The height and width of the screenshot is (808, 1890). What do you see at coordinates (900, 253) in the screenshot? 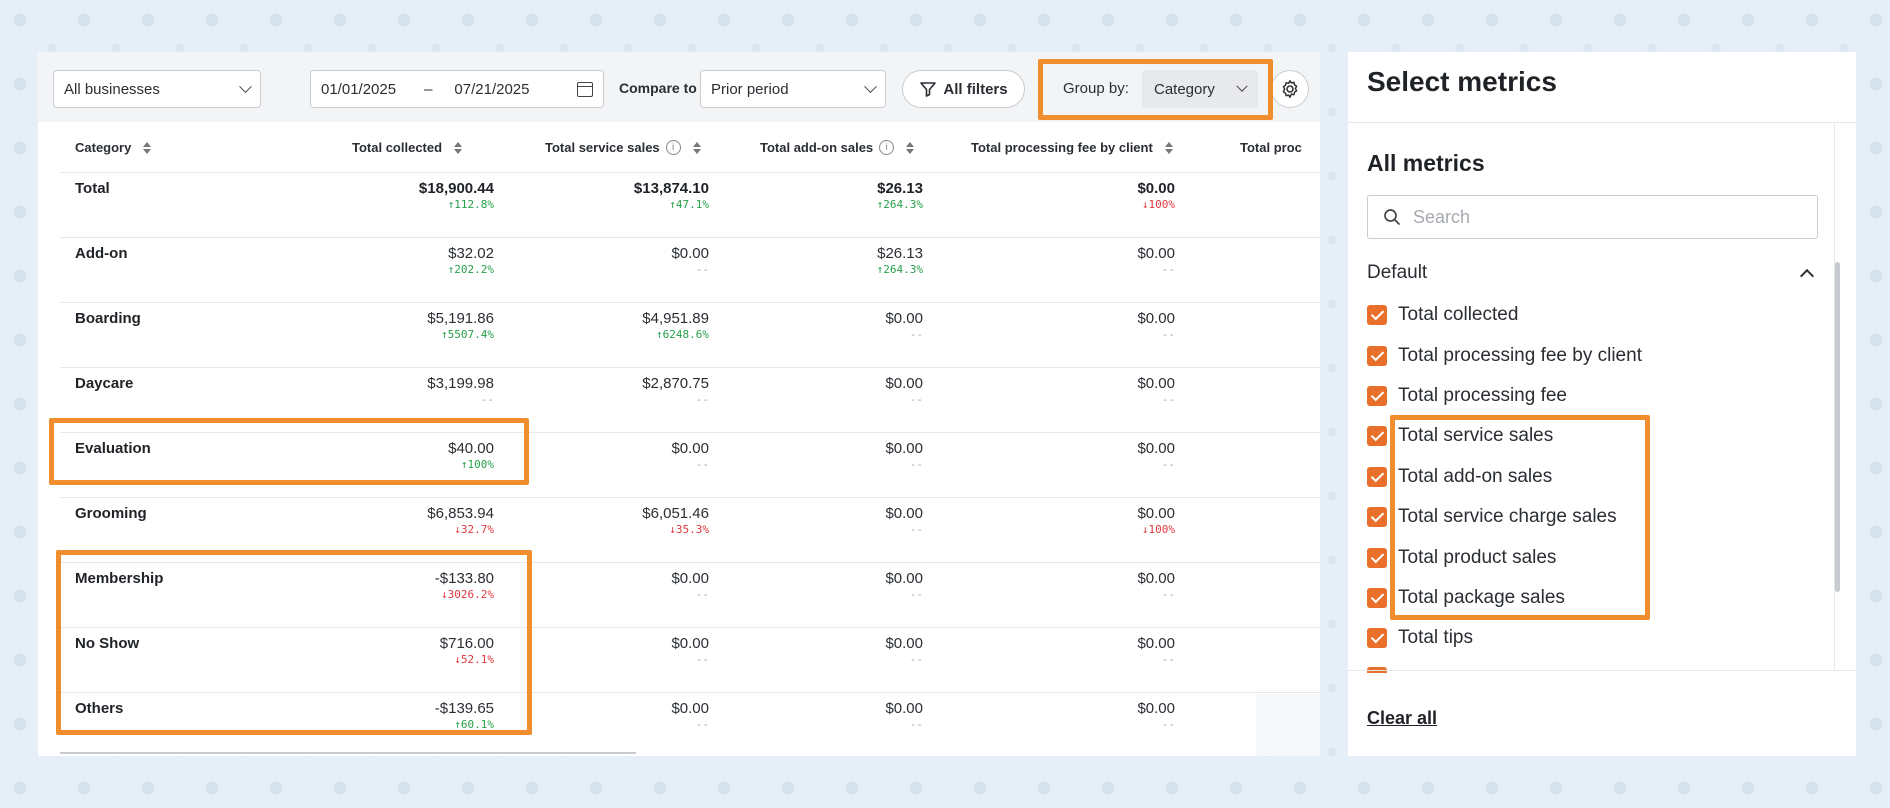
I see `cell-value: $26.13` at bounding box center [900, 253].